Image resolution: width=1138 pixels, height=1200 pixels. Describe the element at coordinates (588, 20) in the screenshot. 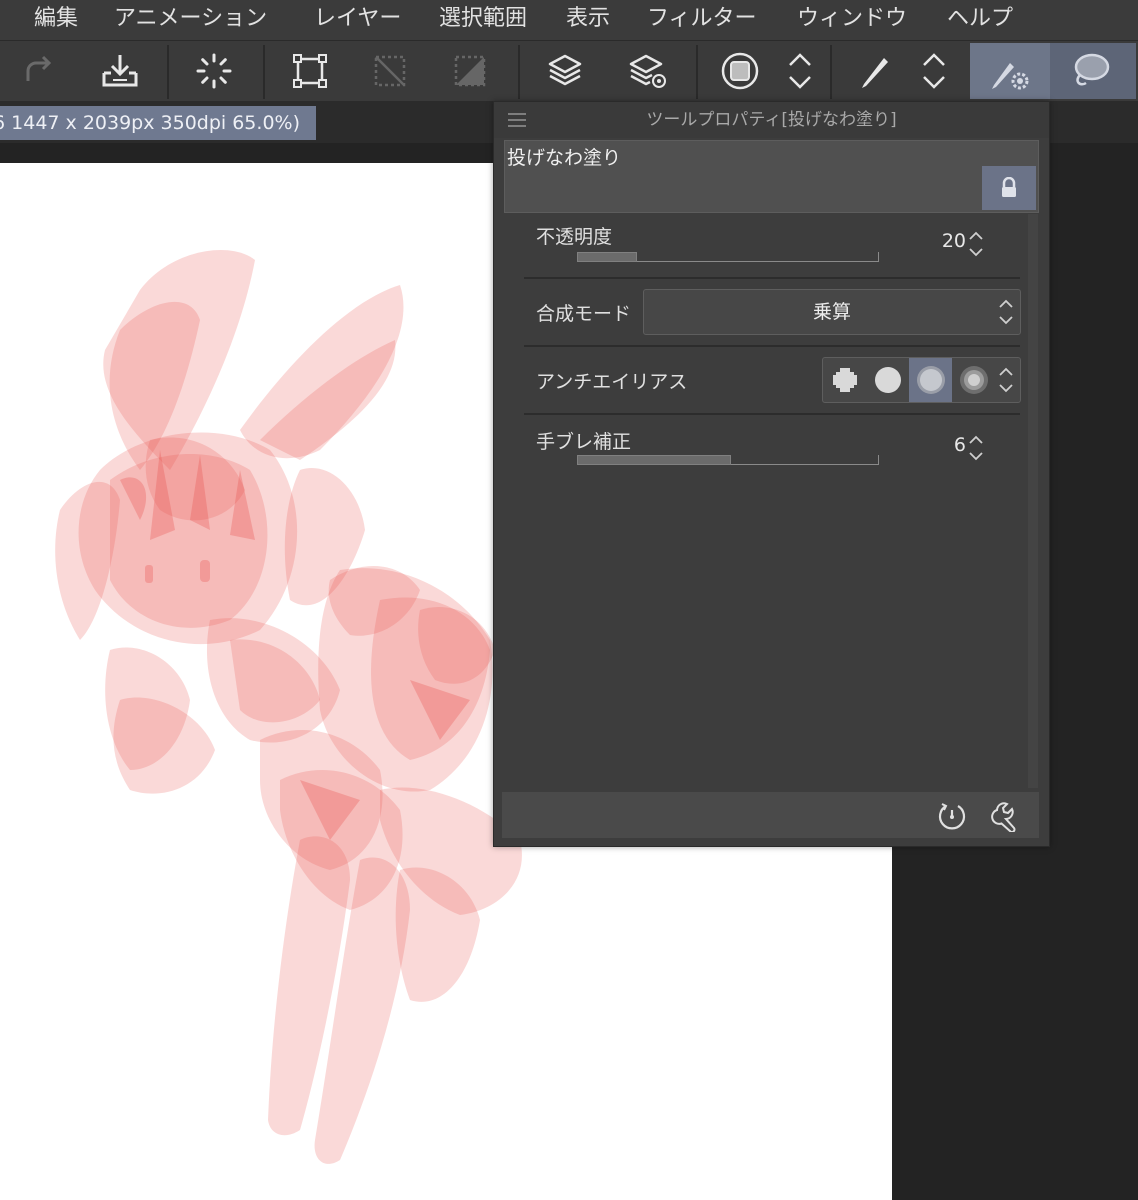

I see `menu-view: 表示` at that location.